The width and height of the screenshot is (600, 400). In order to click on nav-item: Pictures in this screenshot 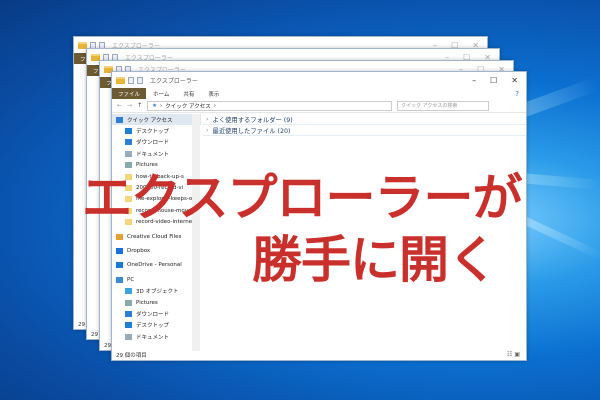, I will do `click(156, 302)`.